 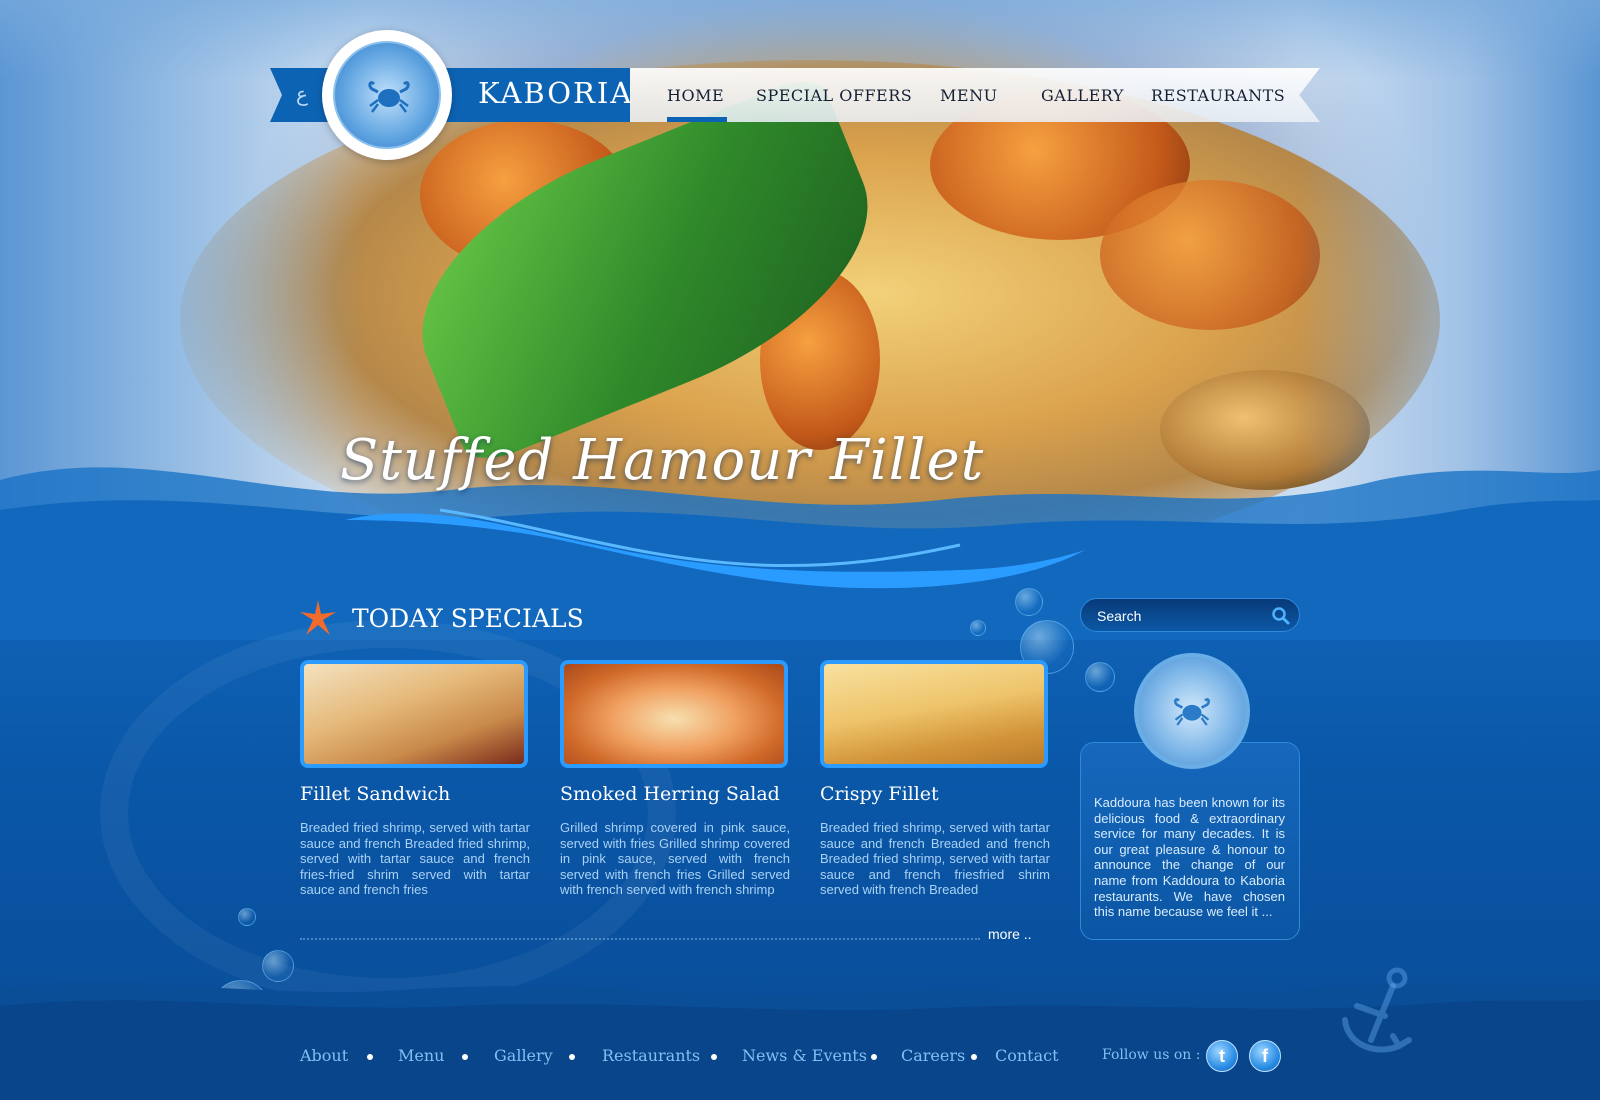 I want to click on nav-home: HOME, so click(x=695, y=95).